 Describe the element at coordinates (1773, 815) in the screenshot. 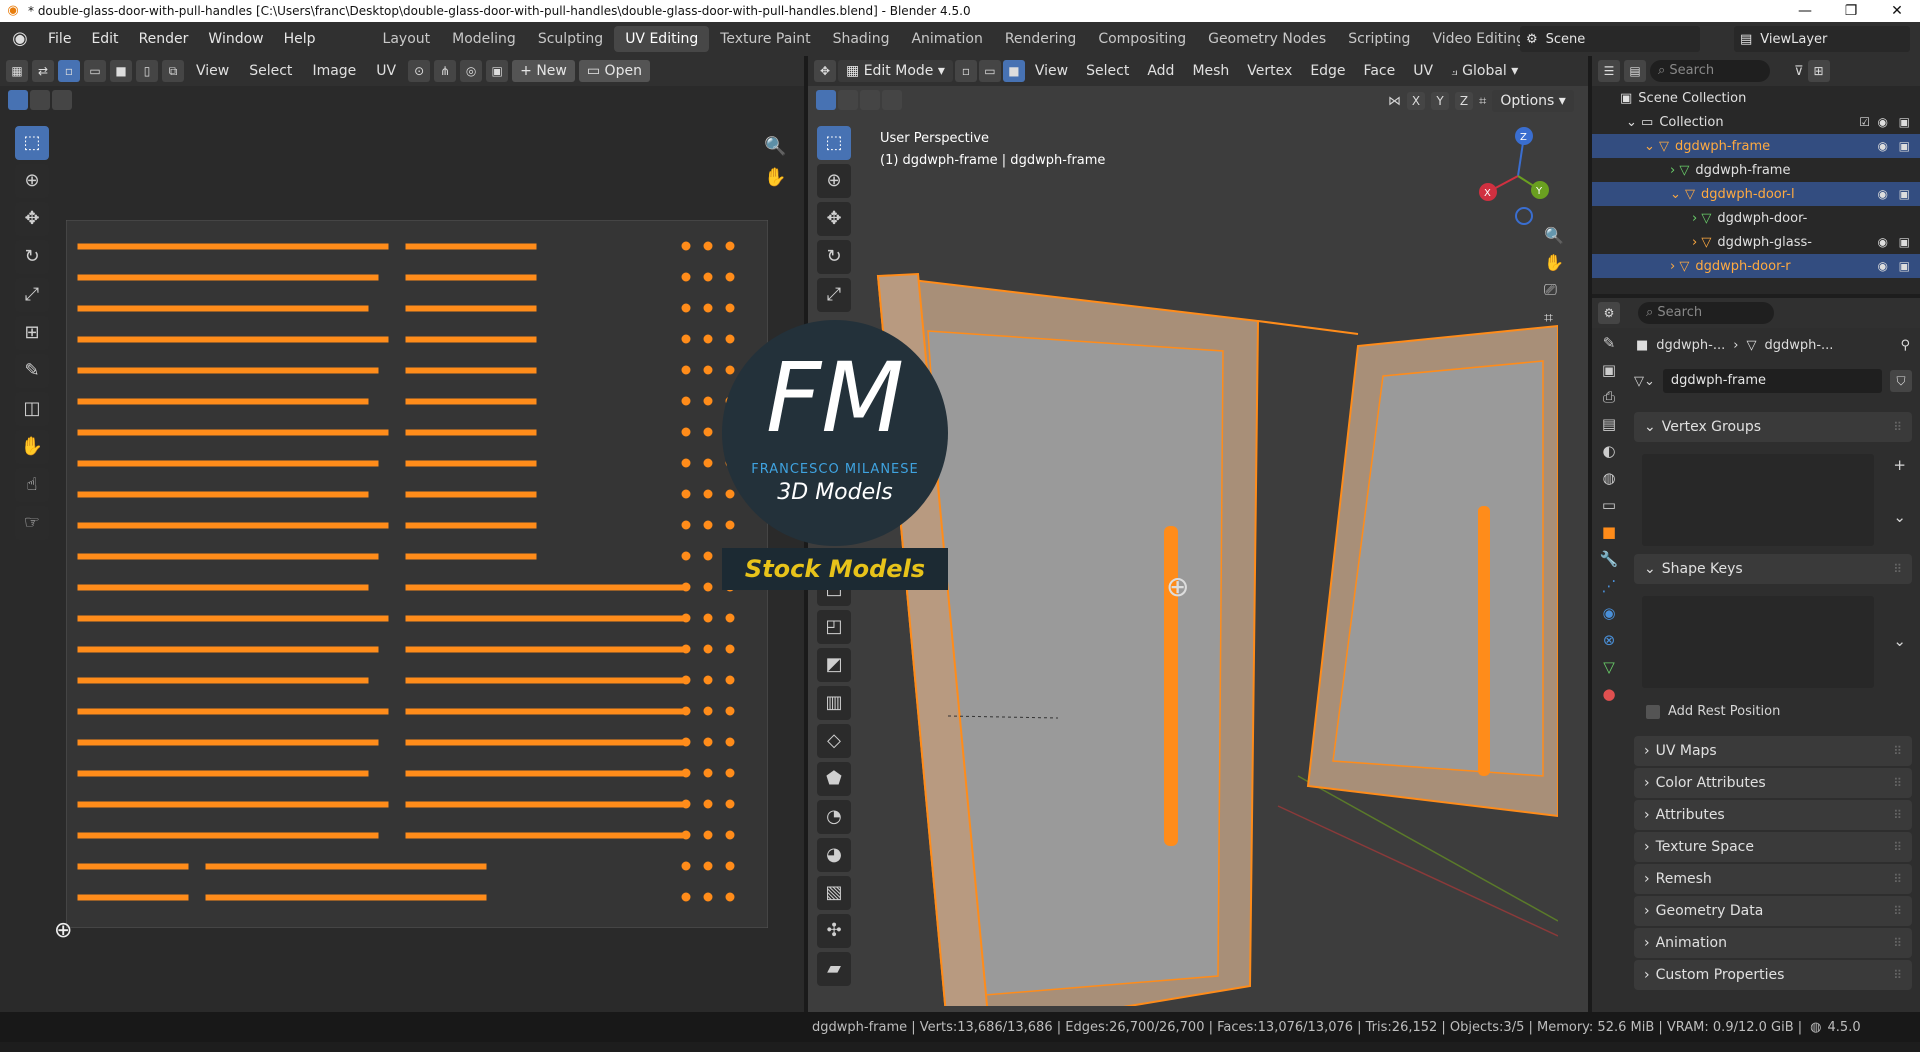

I see `attributes-panel: › Attributes ⠿` at that location.